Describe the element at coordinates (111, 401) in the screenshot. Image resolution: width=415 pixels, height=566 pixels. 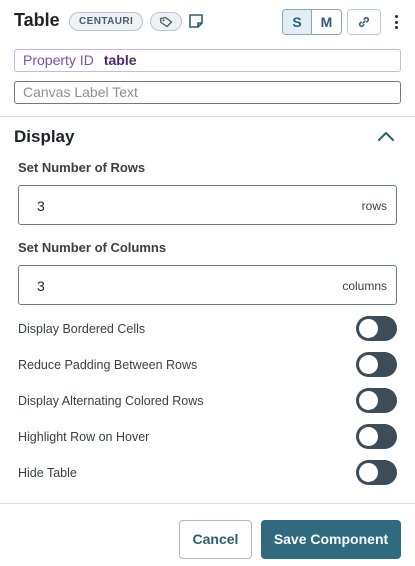
I see `toggle-label: Display Alternating Colored Rows` at that location.